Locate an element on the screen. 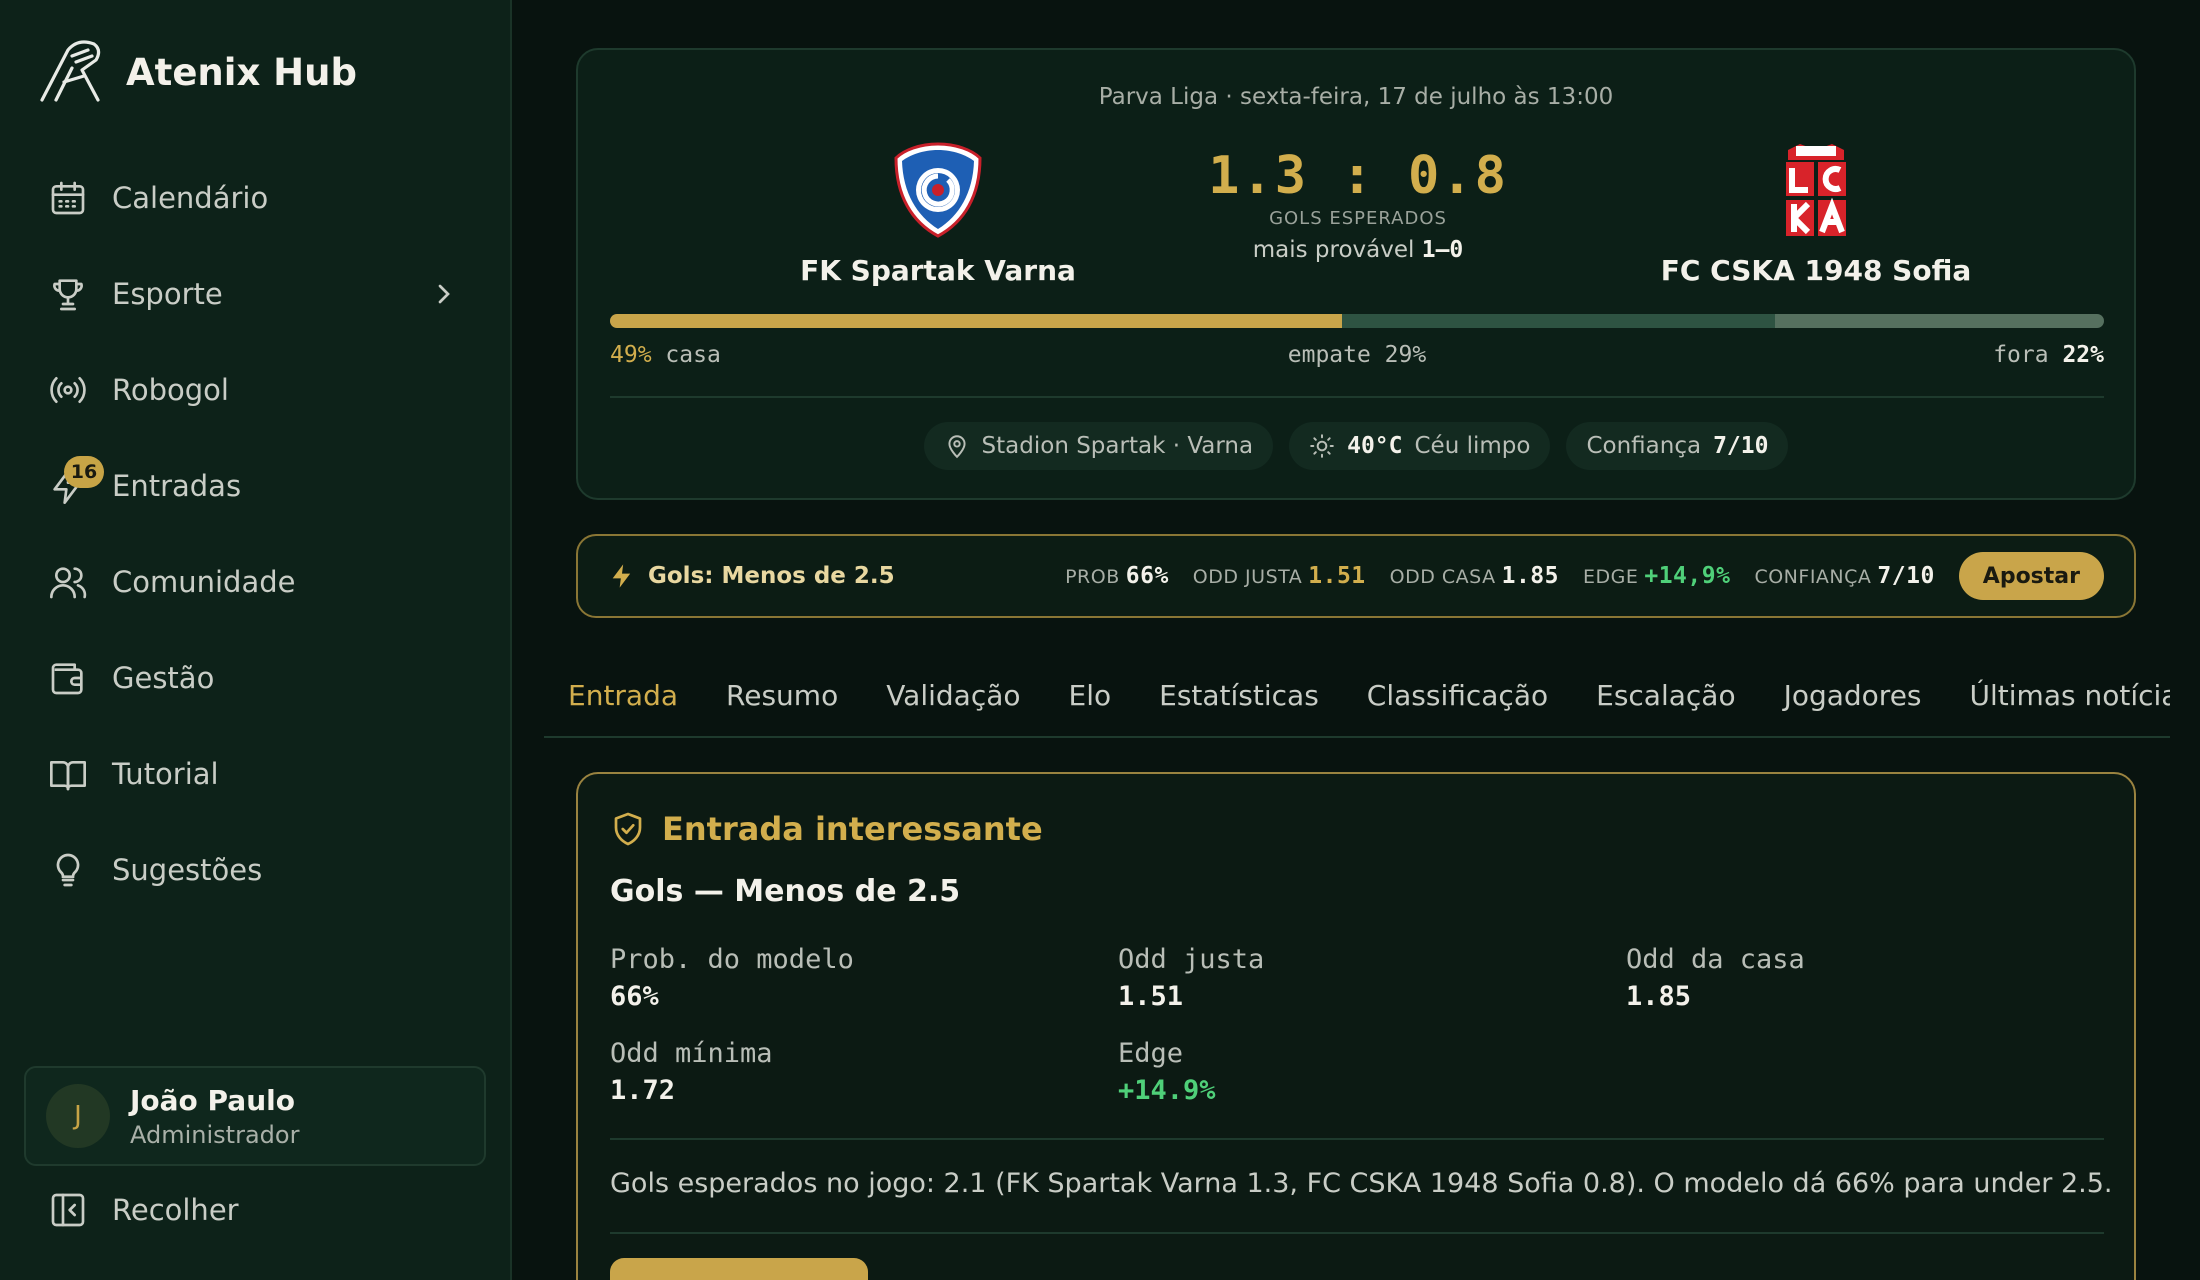 Image resolution: width=2200 pixels, height=1280 pixels. bet-prob: PROB 66% is located at coordinates (1117, 576).